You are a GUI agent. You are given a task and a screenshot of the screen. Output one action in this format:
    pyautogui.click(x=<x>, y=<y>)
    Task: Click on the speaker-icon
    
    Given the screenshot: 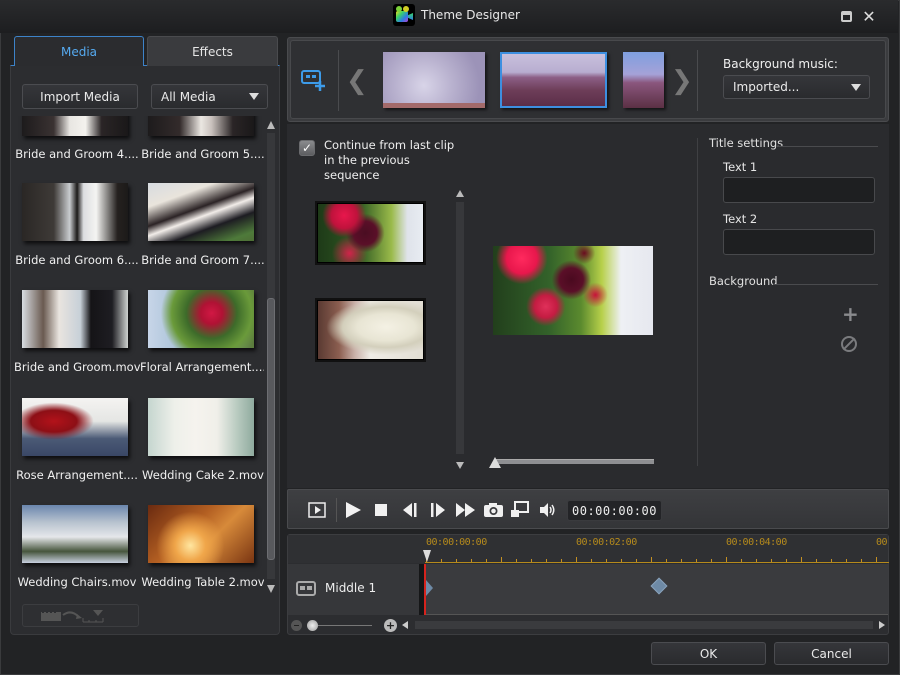 What is the action you would take?
    pyautogui.click(x=547, y=510)
    